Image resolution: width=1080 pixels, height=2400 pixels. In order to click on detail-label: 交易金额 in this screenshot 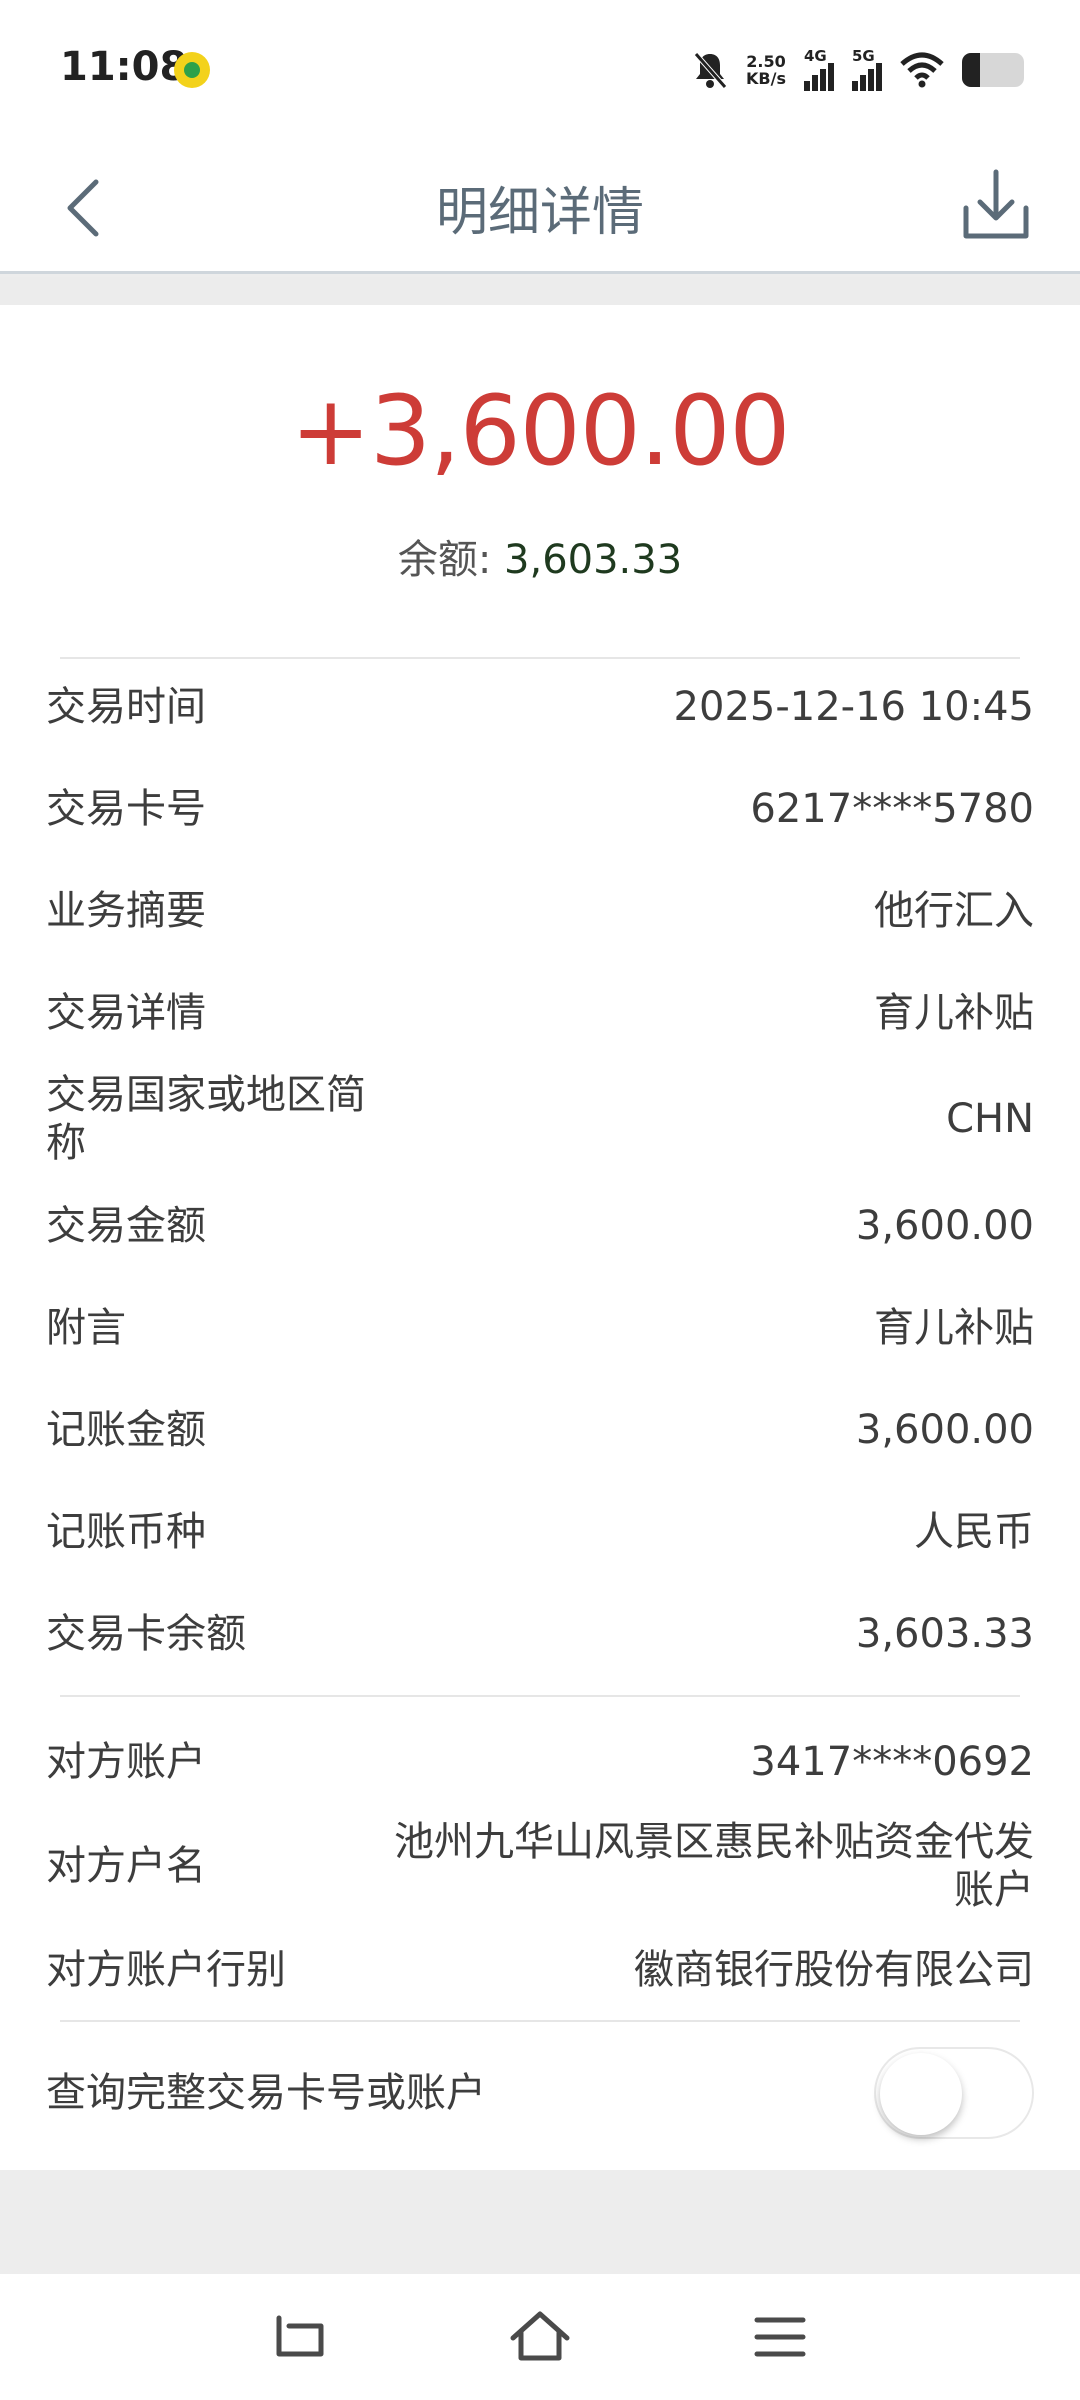, I will do `click(126, 1226)`.